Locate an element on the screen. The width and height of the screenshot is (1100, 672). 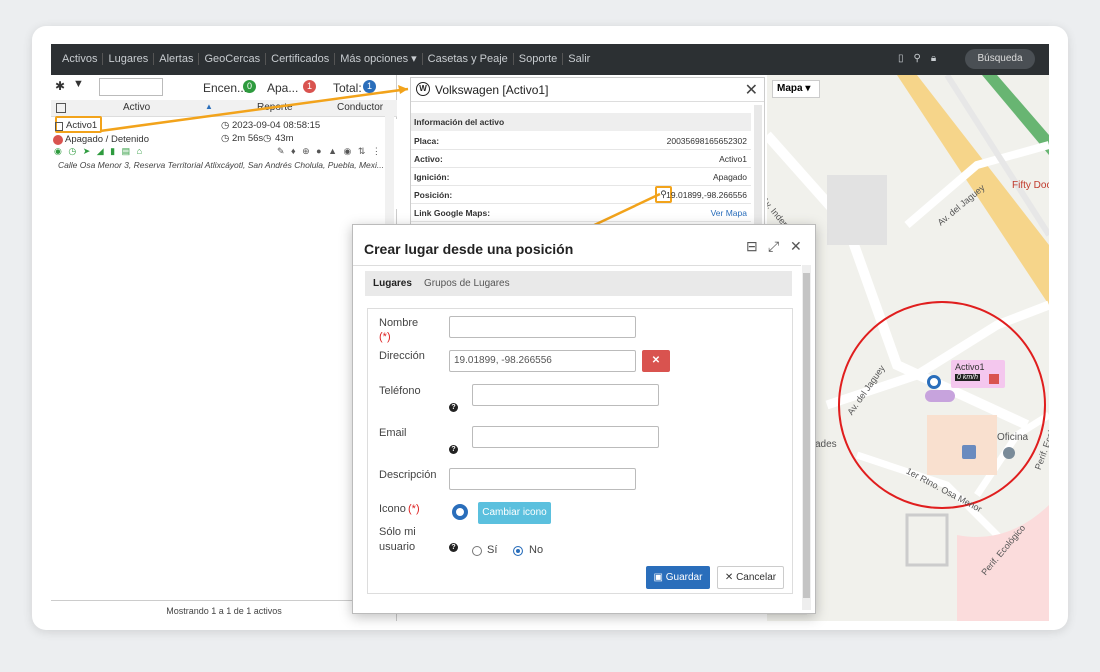
duration-2: 43m is located at coordinates (284, 138).